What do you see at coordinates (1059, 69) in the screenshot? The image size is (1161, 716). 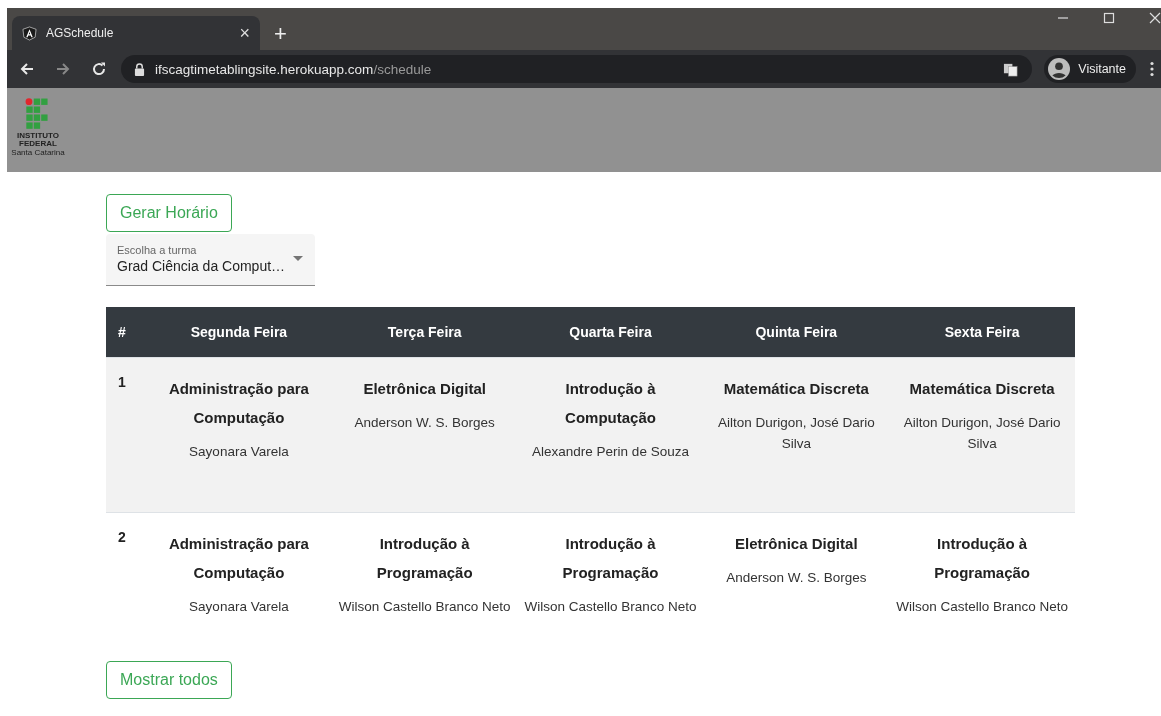 I see `avatar-icon` at bounding box center [1059, 69].